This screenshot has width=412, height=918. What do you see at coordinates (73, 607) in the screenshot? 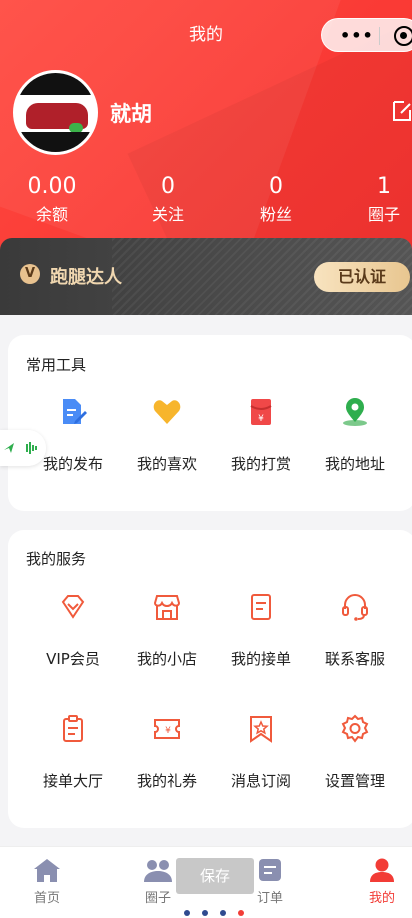
I see `diamond-icon` at bounding box center [73, 607].